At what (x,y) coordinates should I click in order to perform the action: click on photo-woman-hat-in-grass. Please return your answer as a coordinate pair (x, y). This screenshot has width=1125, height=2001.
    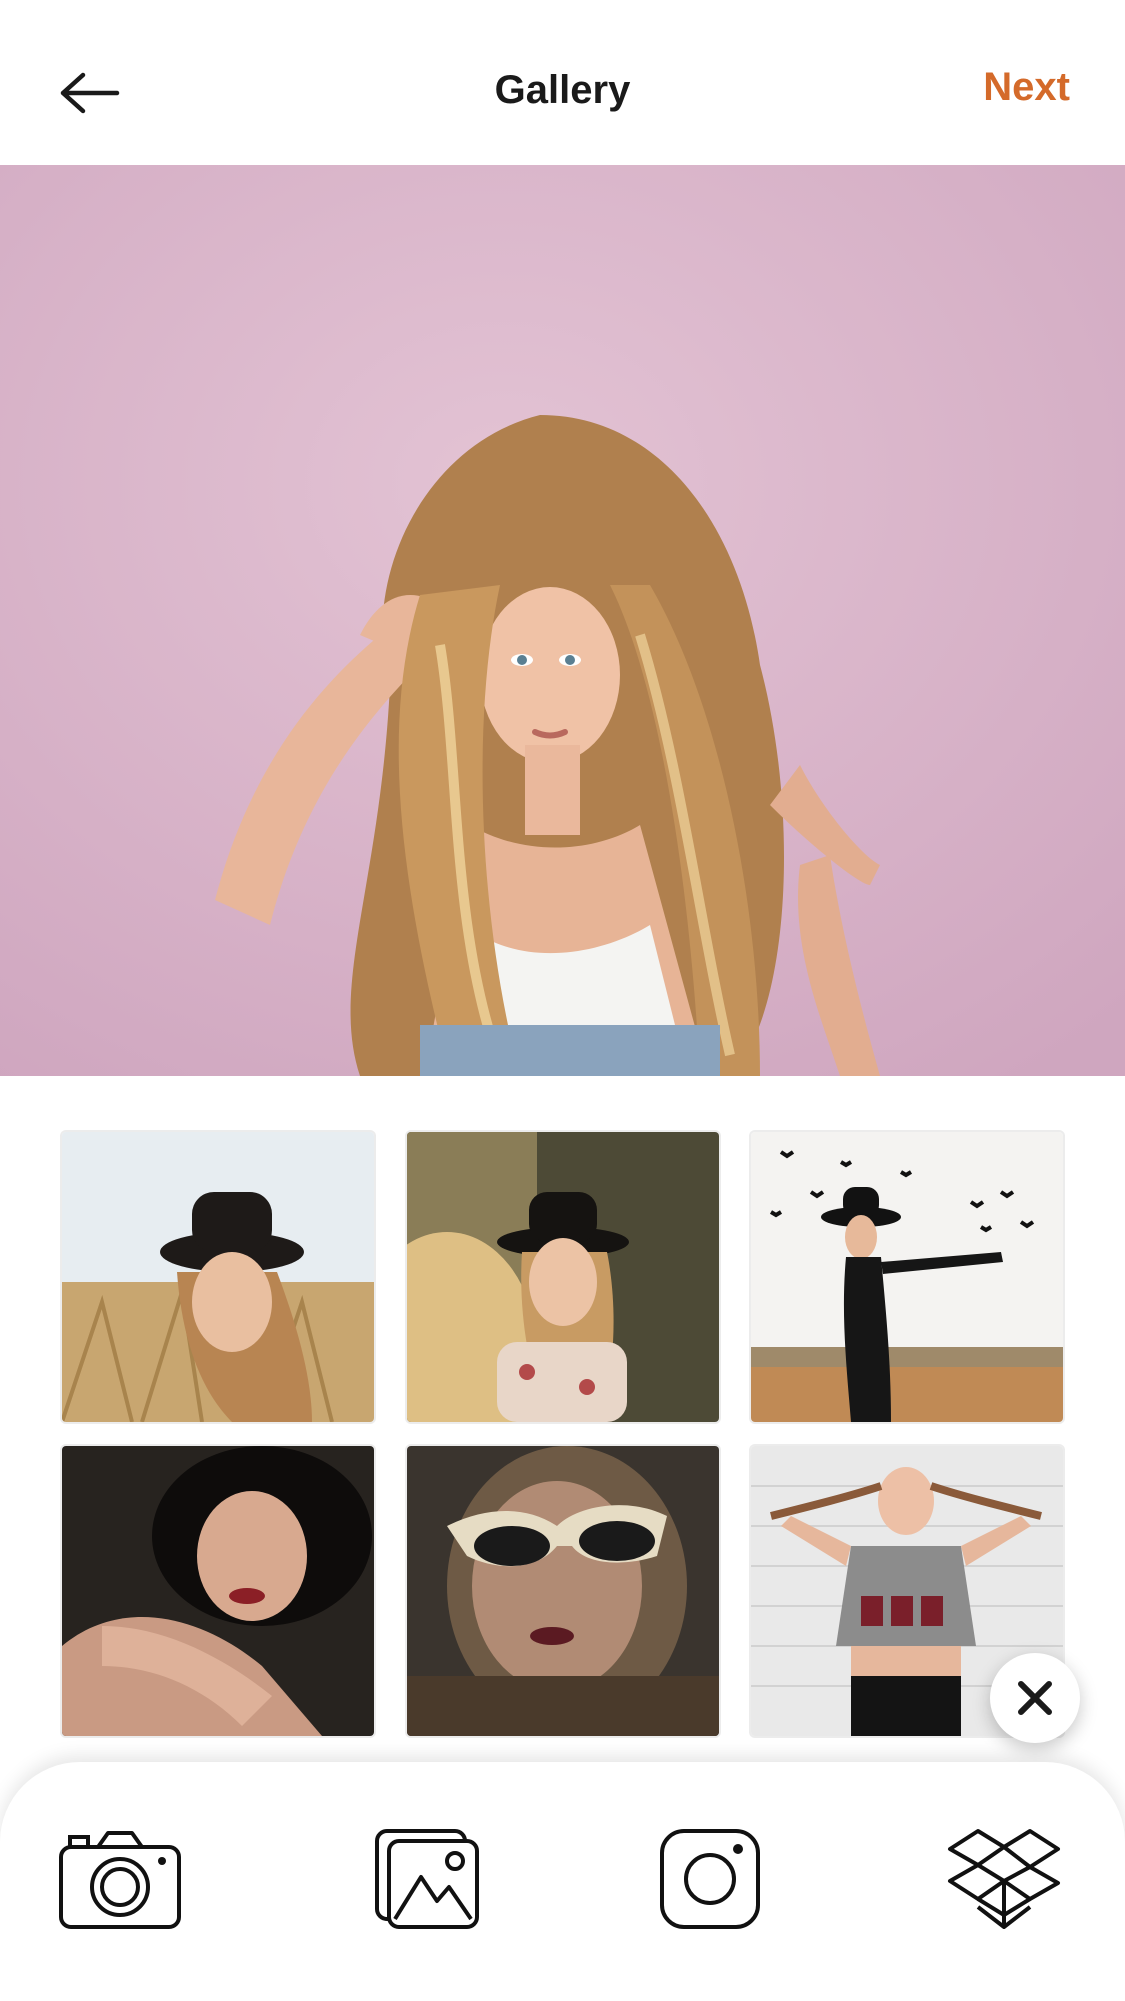
    Looking at the image, I should click on (218, 1277).